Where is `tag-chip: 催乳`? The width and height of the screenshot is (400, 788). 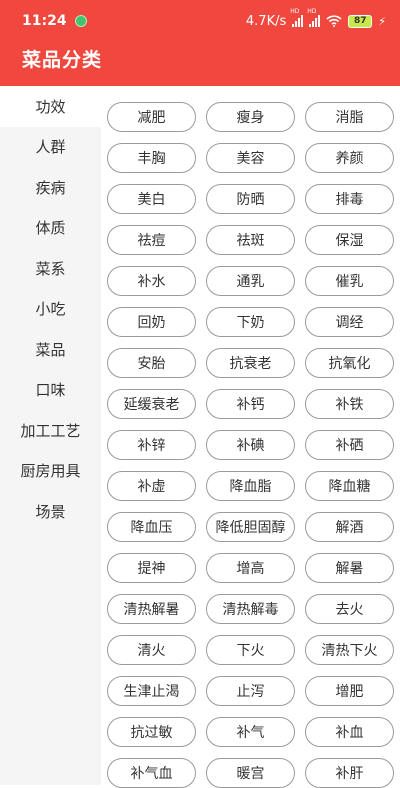 tag-chip: 催乳 is located at coordinates (349, 281).